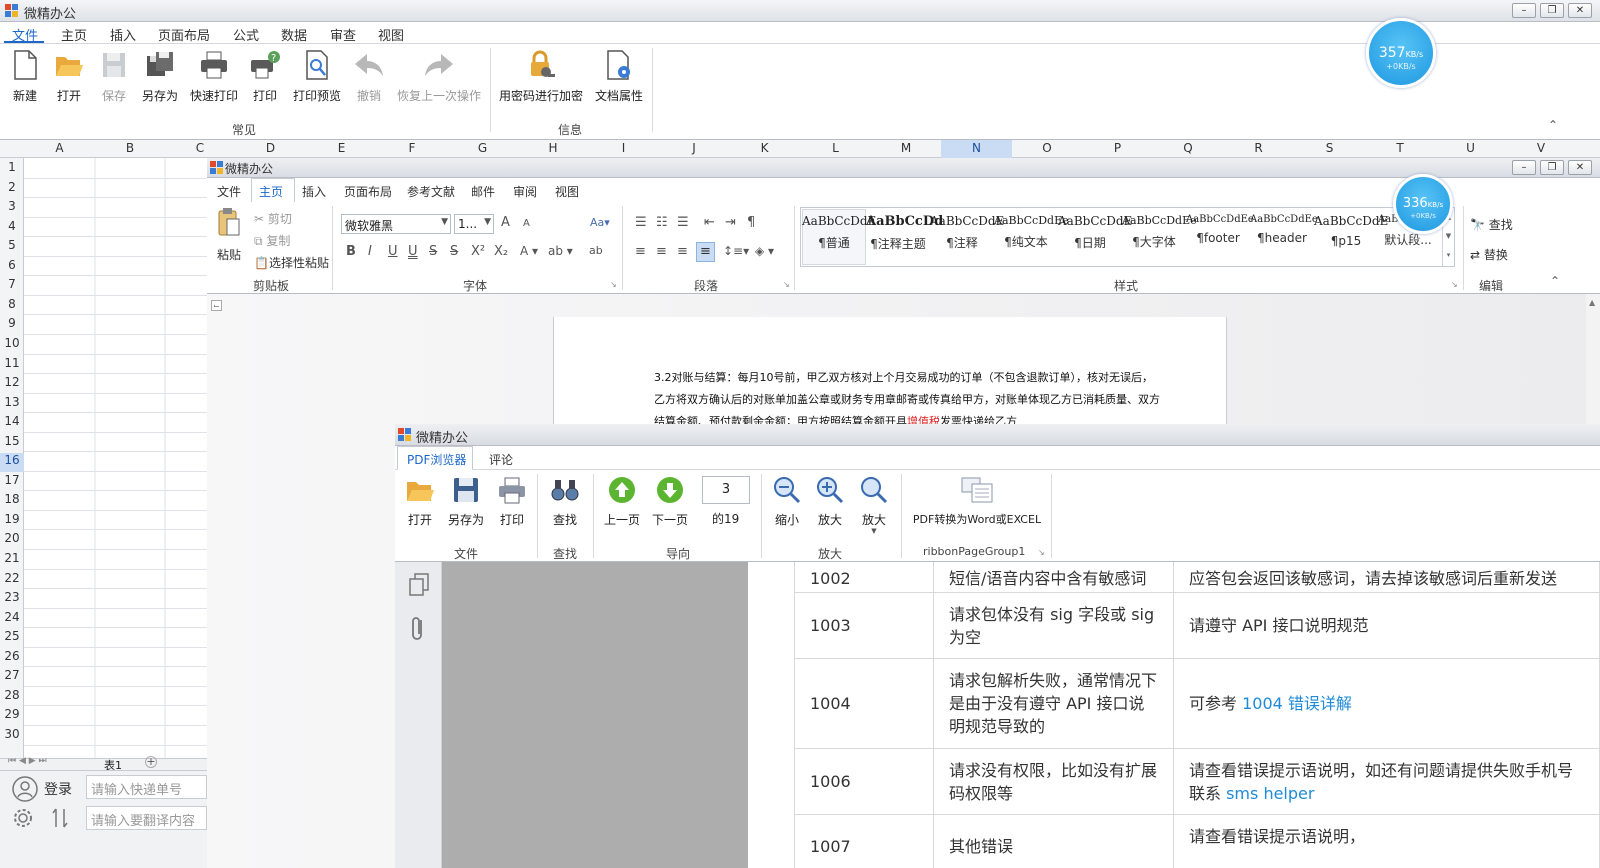 Image resolution: width=1600 pixels, height=868 pixels. Describe the element at coordinates (419, 585) in the screenshot. I see `pages-icon` at that location.